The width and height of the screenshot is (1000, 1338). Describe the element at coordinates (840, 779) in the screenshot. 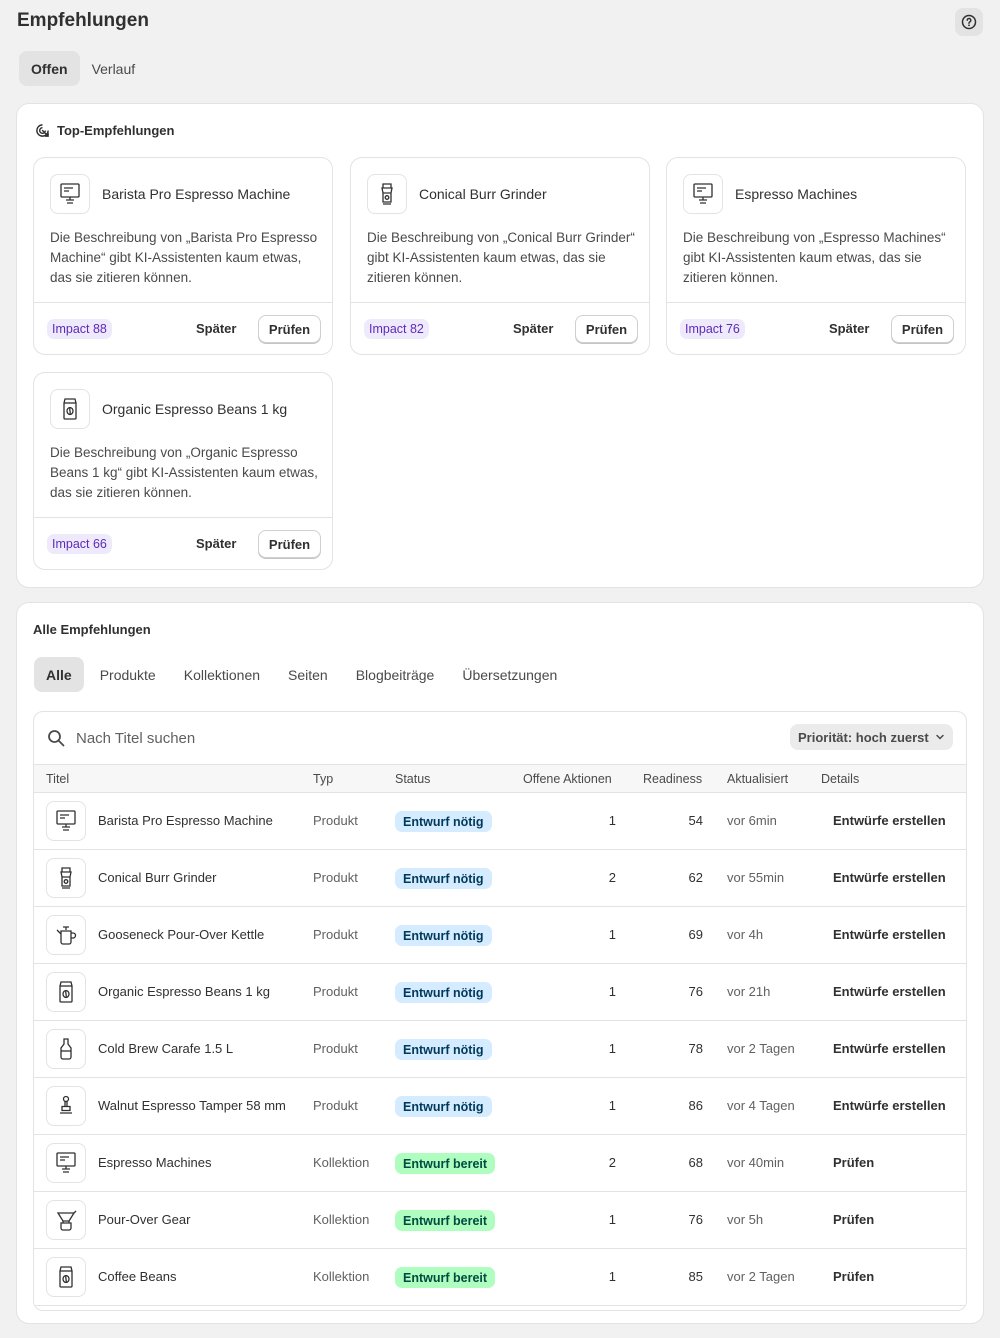

I see `column-details: Details` at that location.